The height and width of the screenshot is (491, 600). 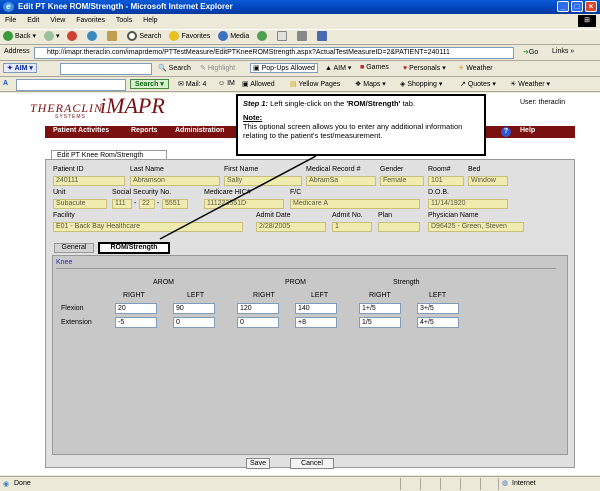 I want to click on forward-arrow-icon, so click(x=48, y=36).